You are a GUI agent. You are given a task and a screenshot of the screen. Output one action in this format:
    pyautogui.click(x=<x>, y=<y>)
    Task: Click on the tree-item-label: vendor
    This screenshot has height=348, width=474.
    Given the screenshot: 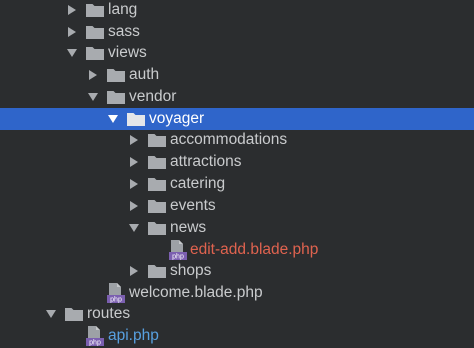 What is the action you would take?
    pyautogui.click(x=153, y=96)
    